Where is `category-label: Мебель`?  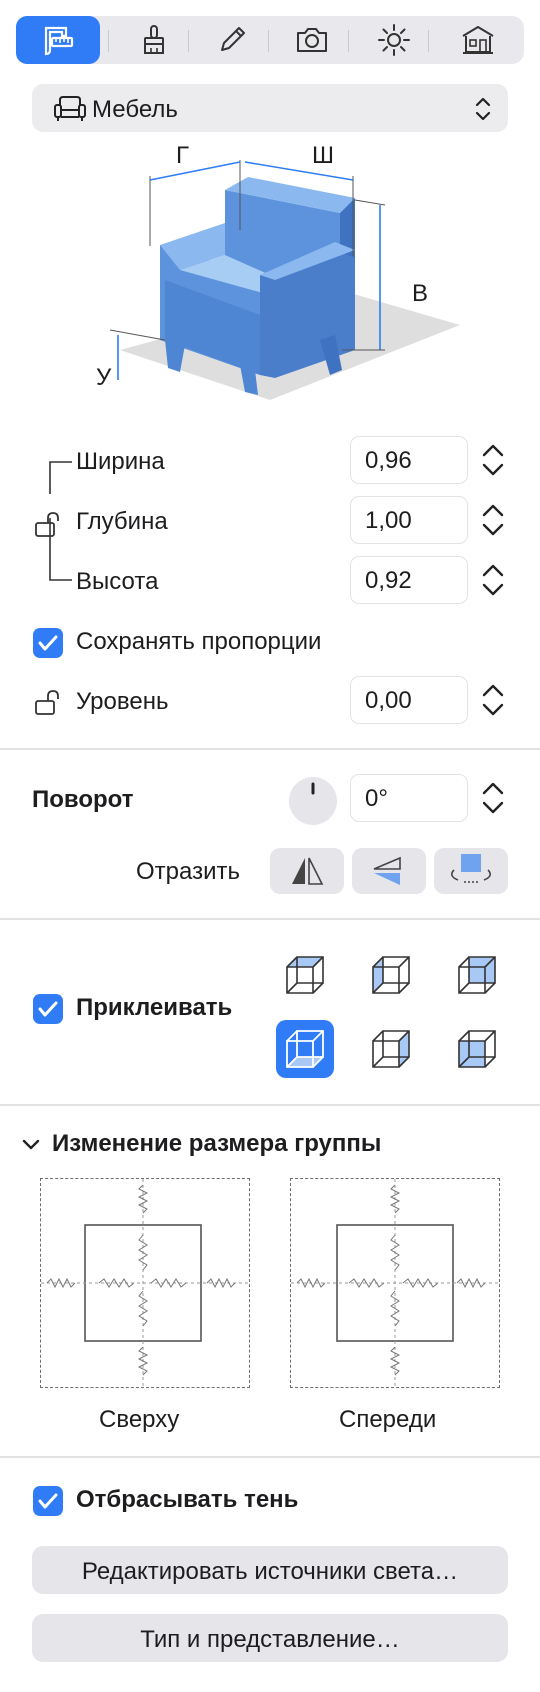 category-label: Мебель is located at coordinates (135, 109).